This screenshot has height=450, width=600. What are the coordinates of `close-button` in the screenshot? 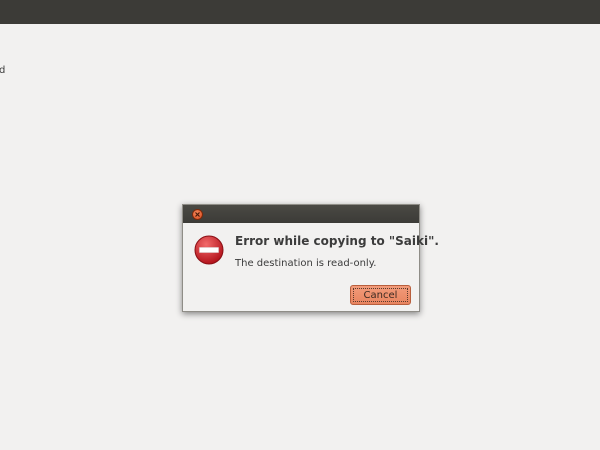 It's located at (197, 214).